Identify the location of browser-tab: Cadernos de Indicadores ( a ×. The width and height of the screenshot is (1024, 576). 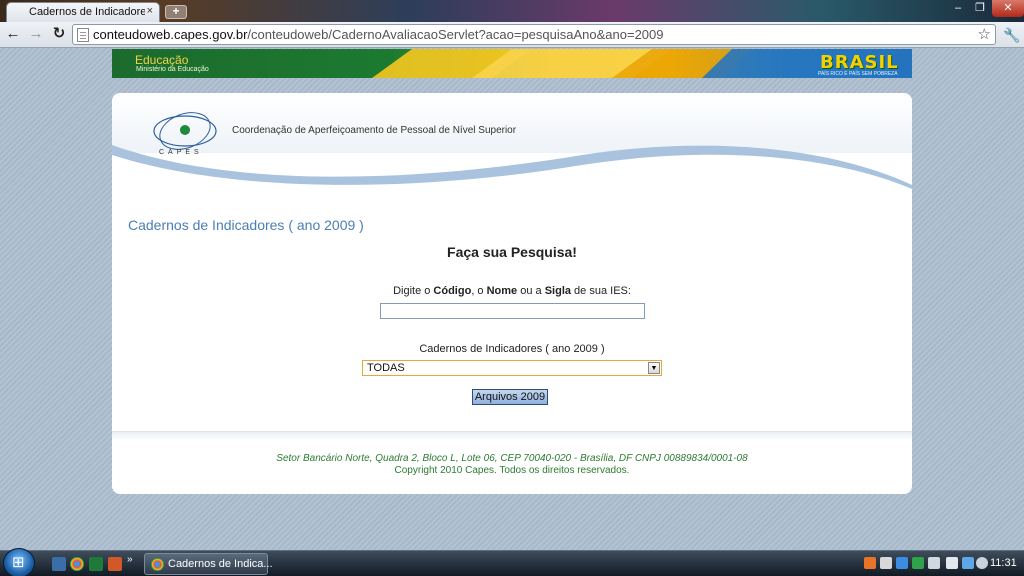
(83, 12).